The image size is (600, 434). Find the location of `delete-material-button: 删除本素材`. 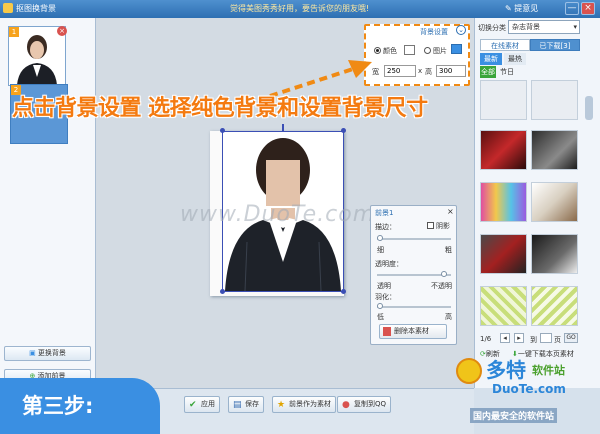

delete-material-button: 删除本素材 is located at coordinates (413, 331).